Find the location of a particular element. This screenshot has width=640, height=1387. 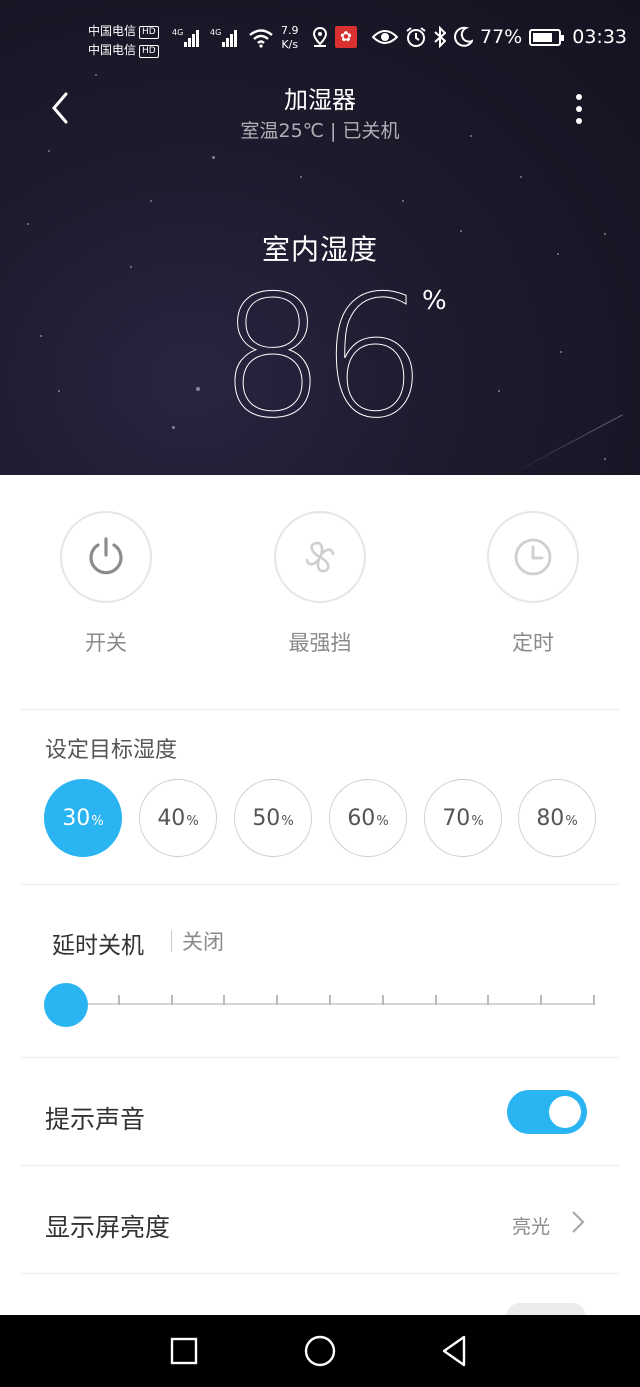

delay-off-separator is located at coordinates (171, 941).